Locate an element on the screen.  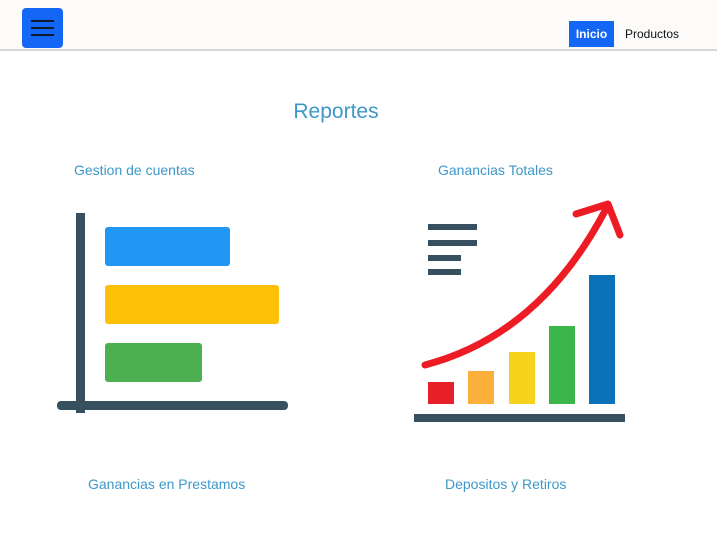
horizontal-bar-chart-icon is located at coordinates (172, 312).